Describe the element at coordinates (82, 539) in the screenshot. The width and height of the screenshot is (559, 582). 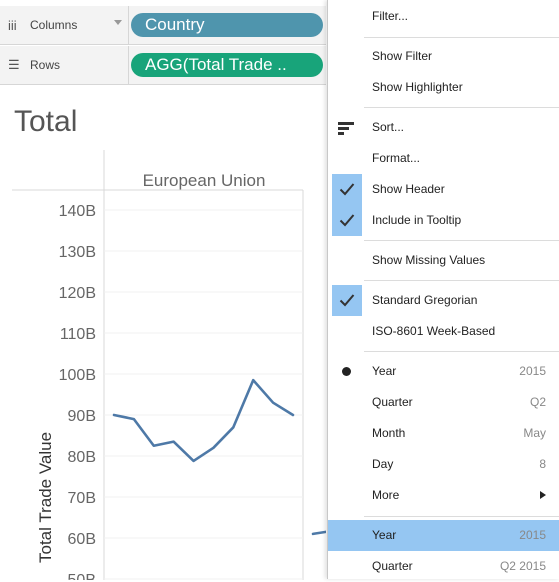
I see `y-tick-label: 60B` at that location.